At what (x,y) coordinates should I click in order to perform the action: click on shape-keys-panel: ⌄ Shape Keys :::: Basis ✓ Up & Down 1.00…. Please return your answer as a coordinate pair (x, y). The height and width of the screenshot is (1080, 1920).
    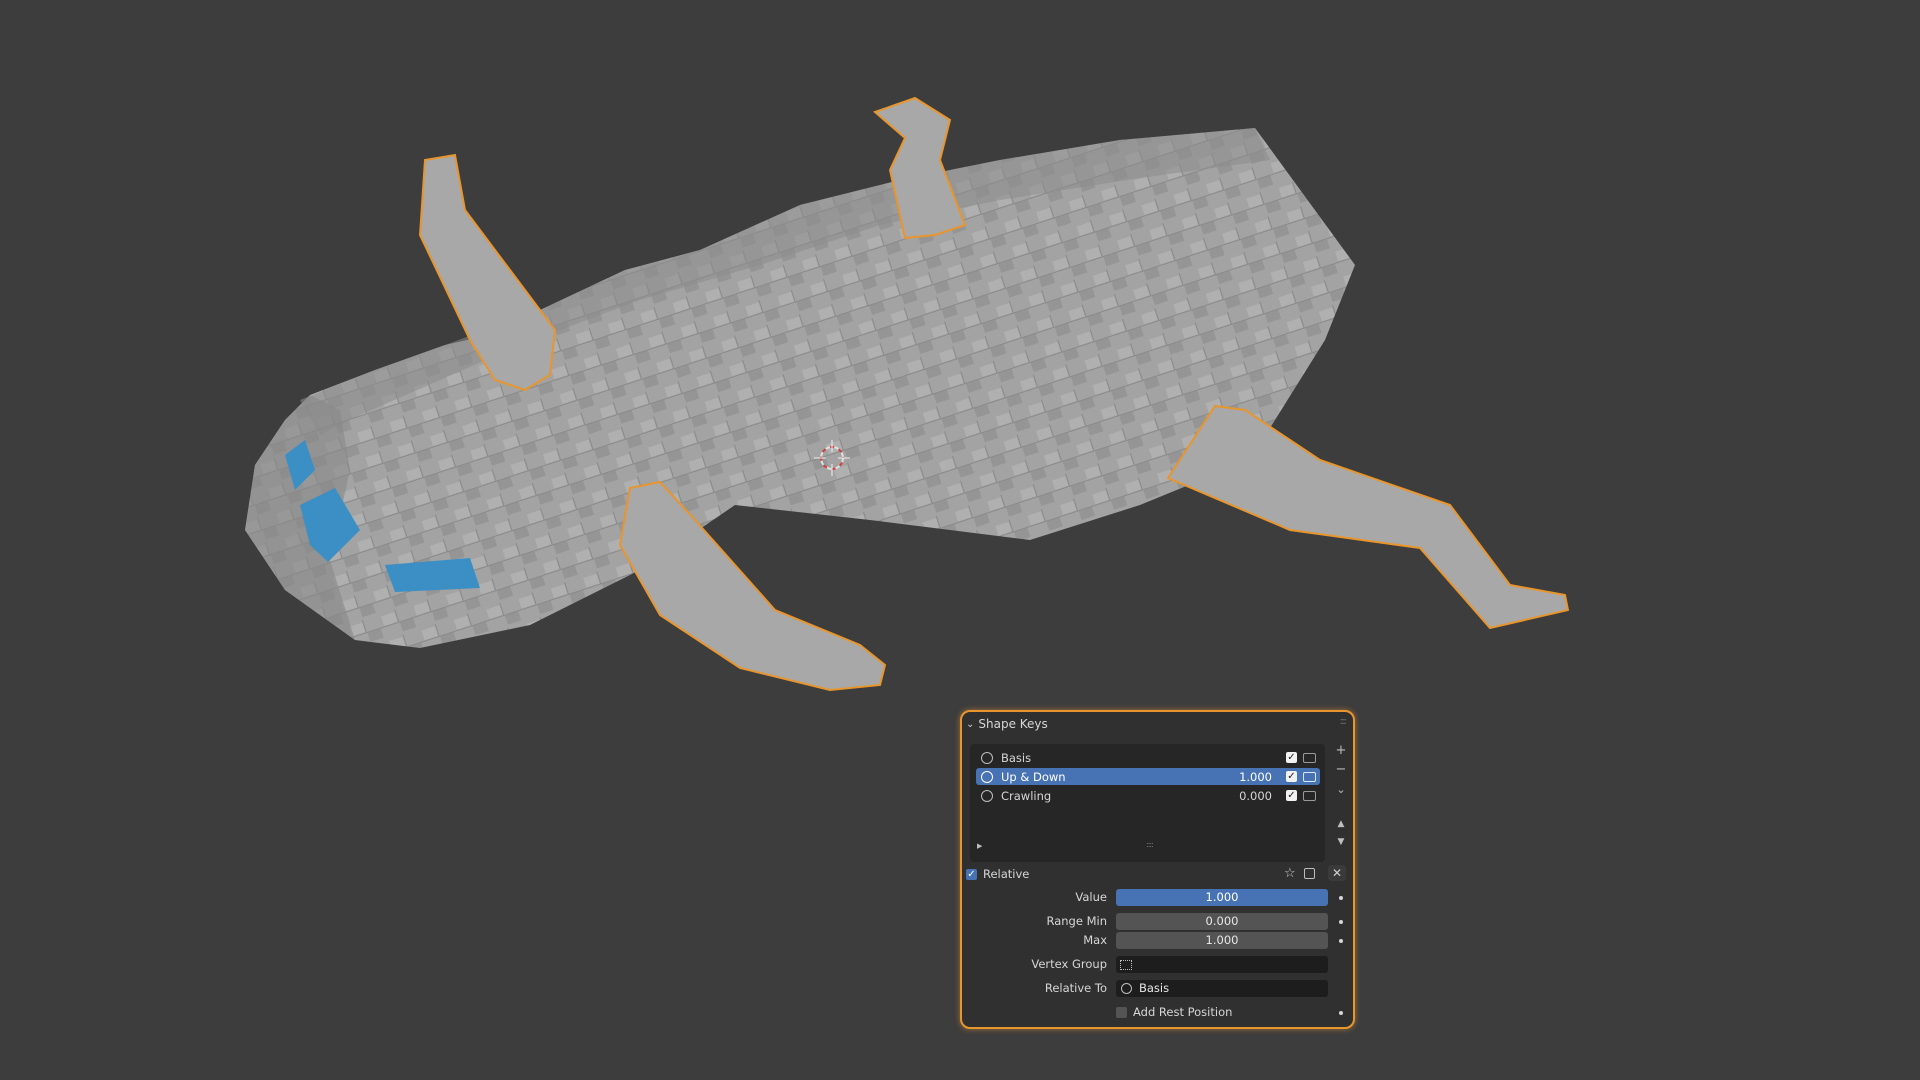
    Looking at the image, I should click on (1157, 869).